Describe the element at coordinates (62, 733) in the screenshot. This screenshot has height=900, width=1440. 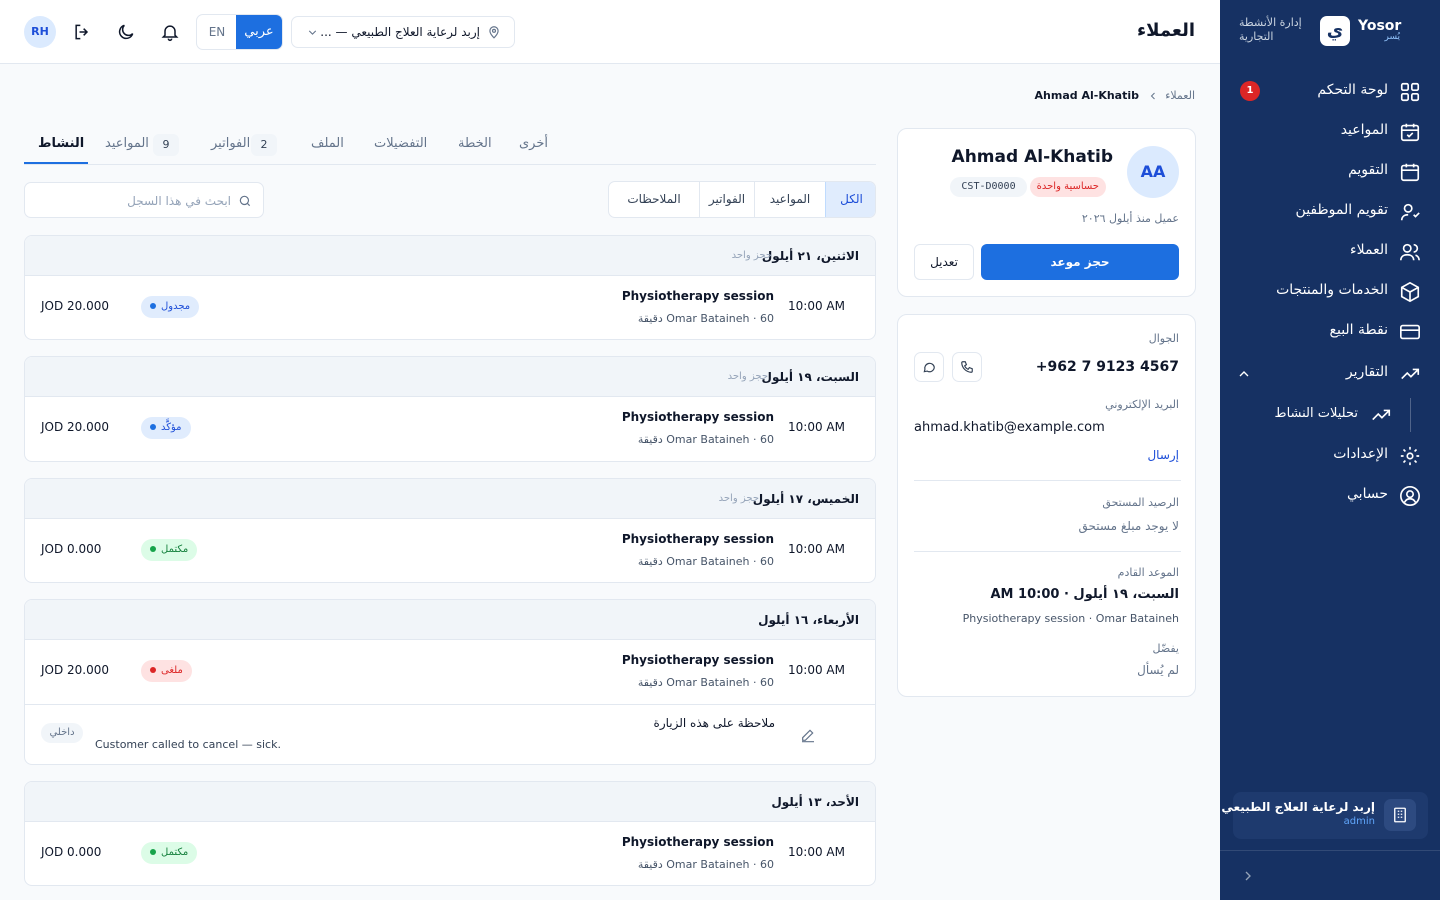
I see `internal-badge: داخلي` at that location.